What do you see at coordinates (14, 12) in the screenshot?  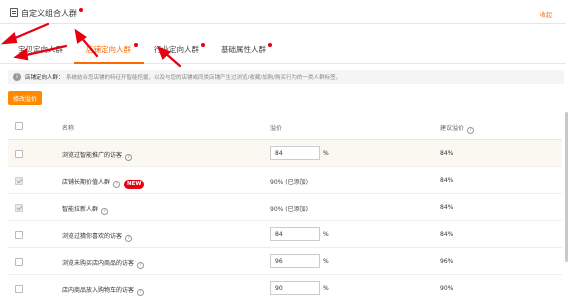 I see `list-icon` at bounding box center [14, 12].